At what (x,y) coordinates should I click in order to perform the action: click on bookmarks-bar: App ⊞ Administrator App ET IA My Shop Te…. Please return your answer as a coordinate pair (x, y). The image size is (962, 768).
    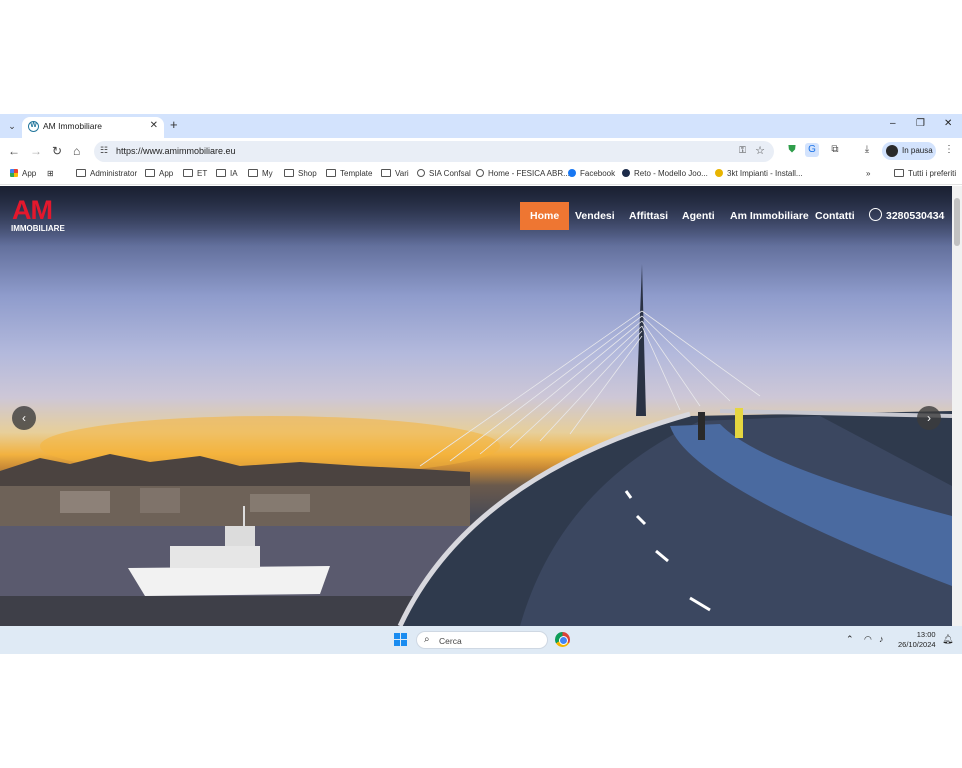
    Looking at the image, I should click on (481, 175).